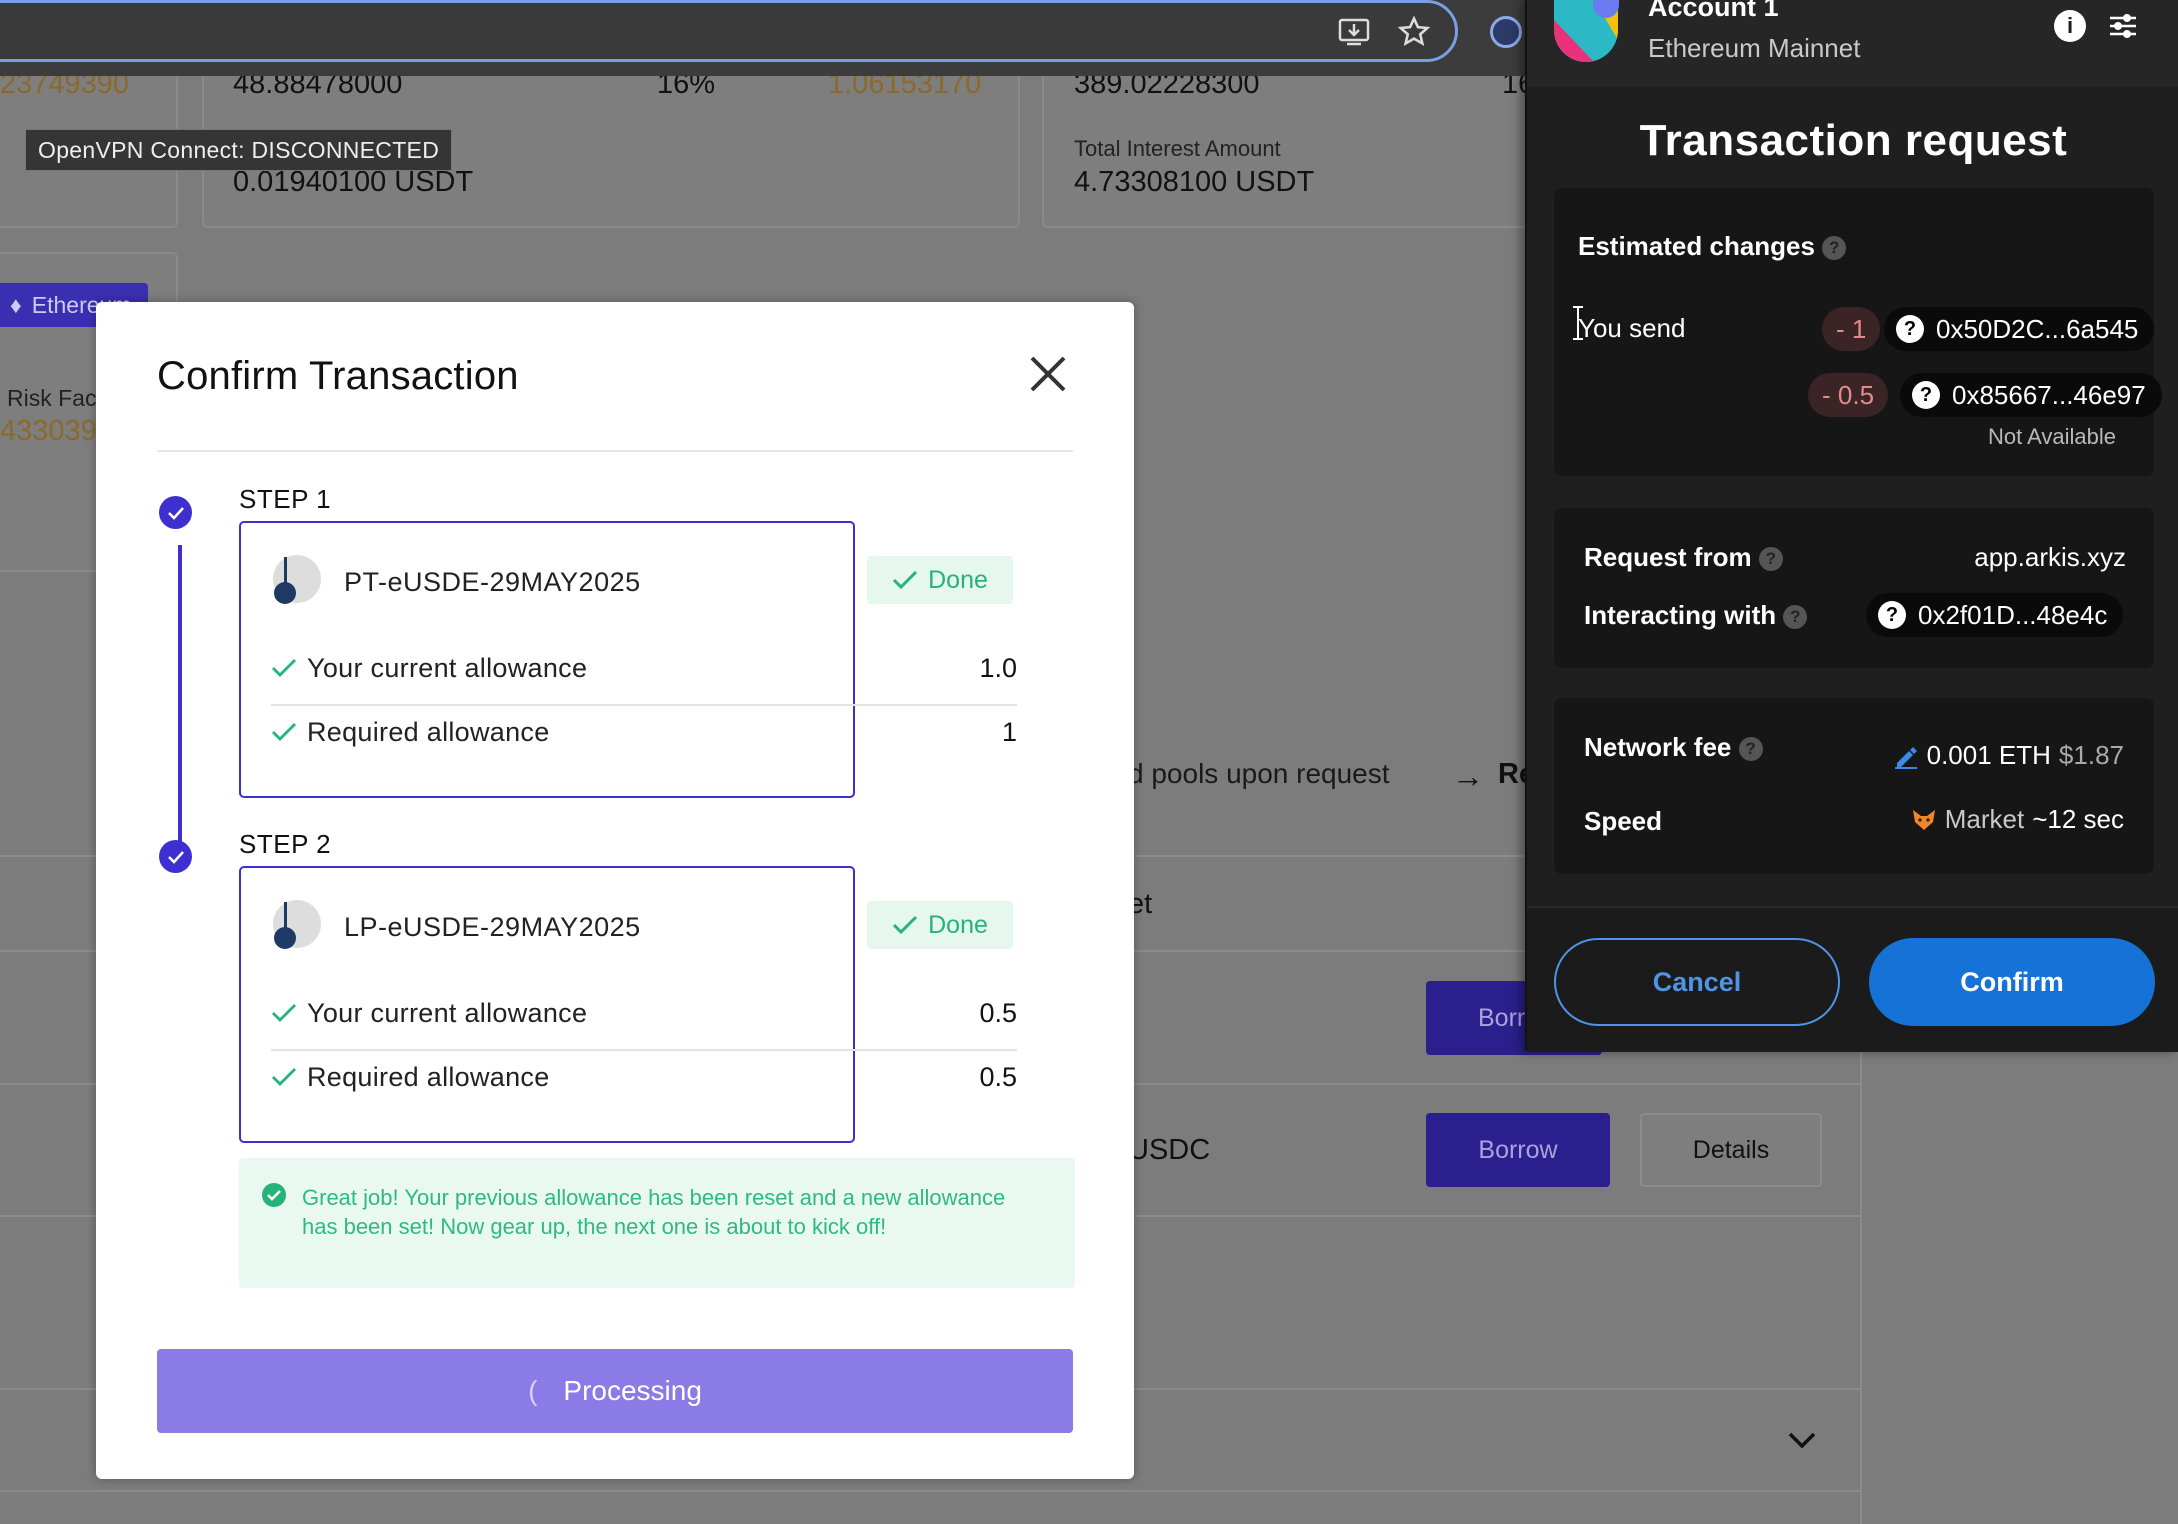  Describe the element at coordinates (274, 1195) in the screenshot. I see `check-circle-icon` at that location.